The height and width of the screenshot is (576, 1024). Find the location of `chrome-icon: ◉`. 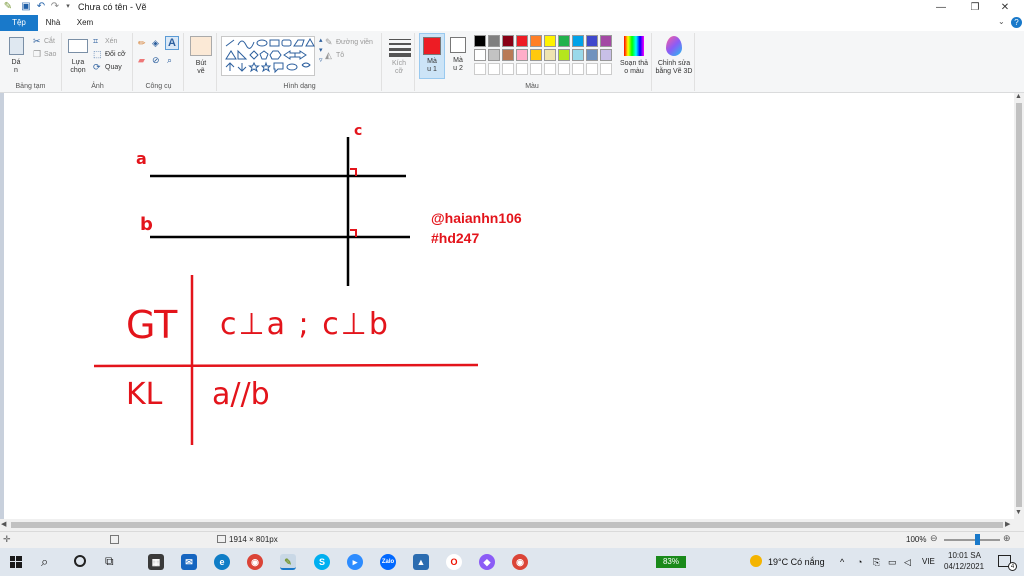

chrome-icon: ◉ is located at coordinates (255, 562).